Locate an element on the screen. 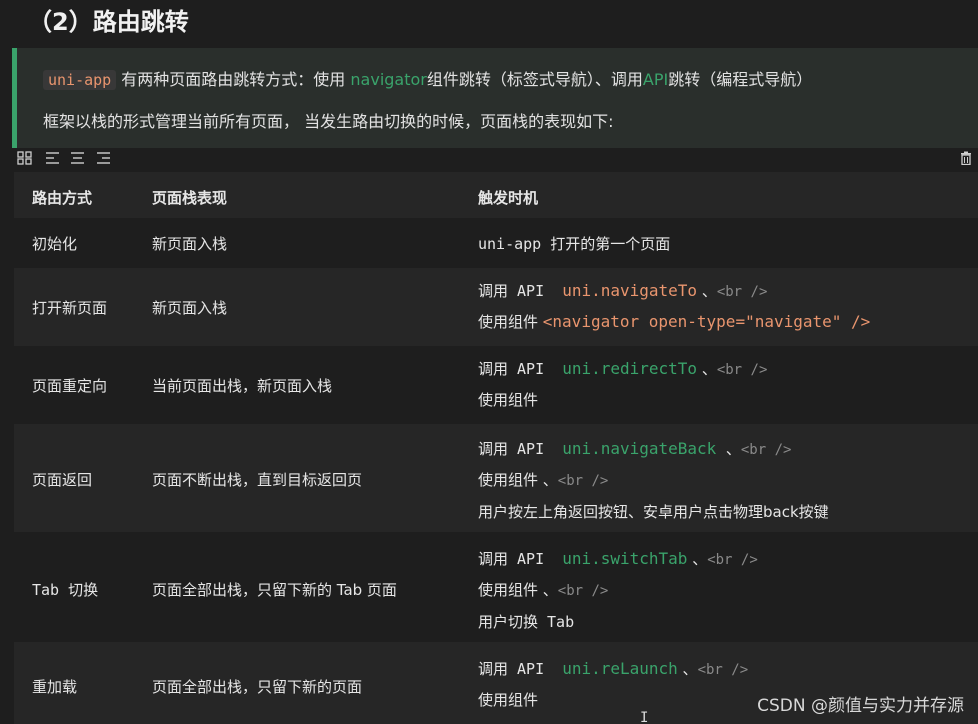 Image resolution: width=978 pixels, height=724 pixels. section-heading: （2）路由跳转 is located at coordinates (108, 22).